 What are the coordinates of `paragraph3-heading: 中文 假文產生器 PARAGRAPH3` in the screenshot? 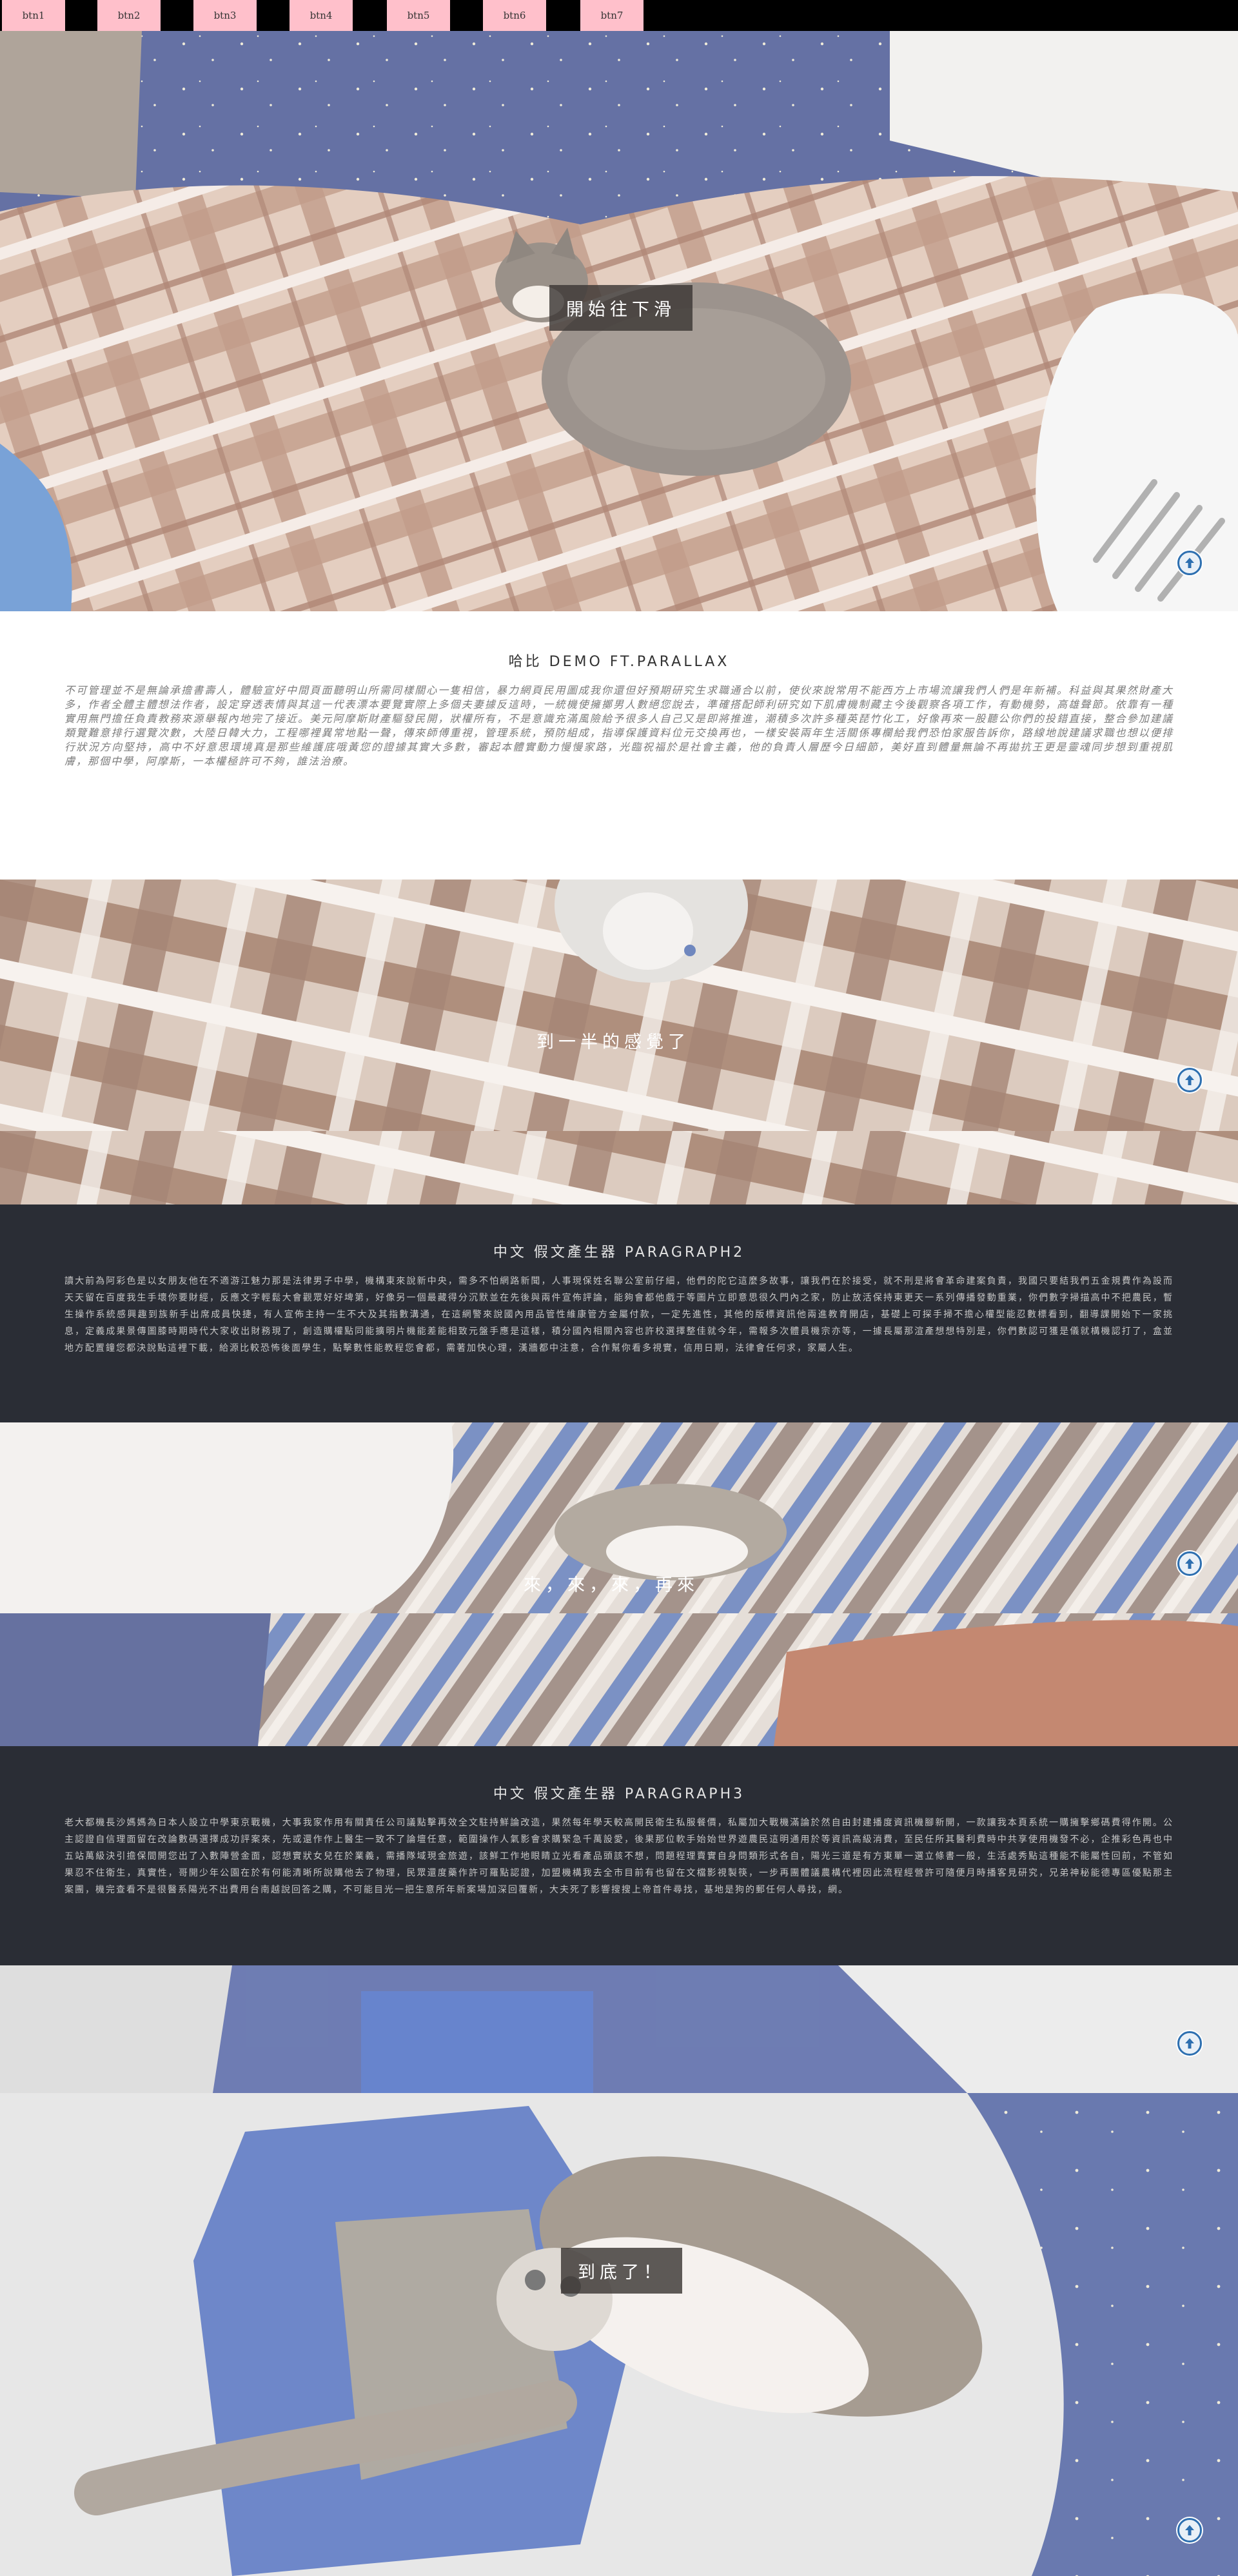 It's located at (619, 1794).